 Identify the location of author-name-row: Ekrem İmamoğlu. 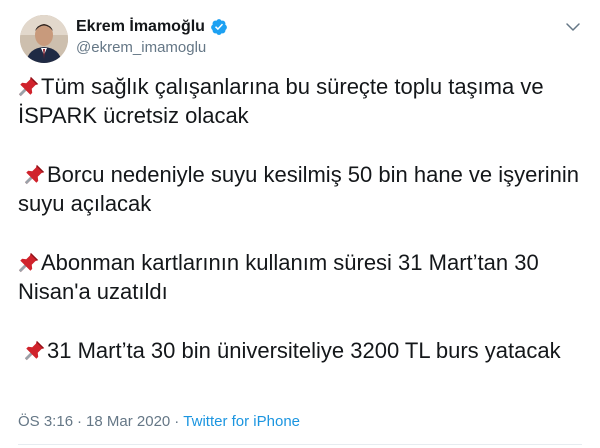
(152, 27).